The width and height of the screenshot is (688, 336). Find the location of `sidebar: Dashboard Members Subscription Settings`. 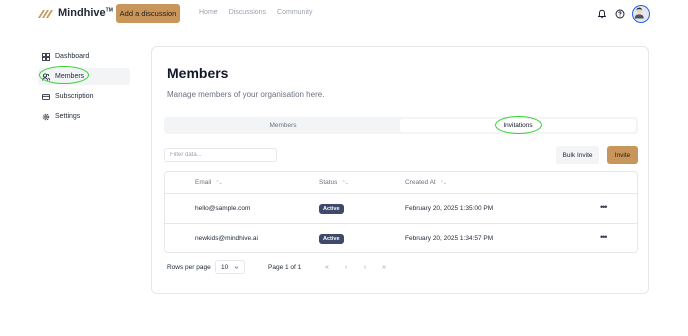

sidebar: Dashboard Members Subscription Settings is located at coordinates (84, 88).